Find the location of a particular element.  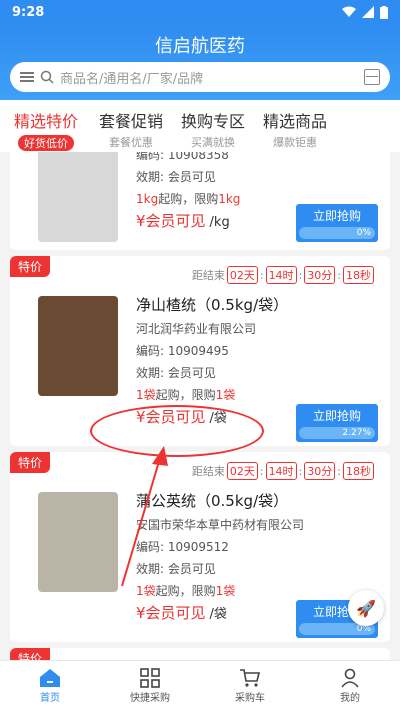

bottom-nav: 首页 快捷采购 采购车 我的 is located at coordinates (200, 686).